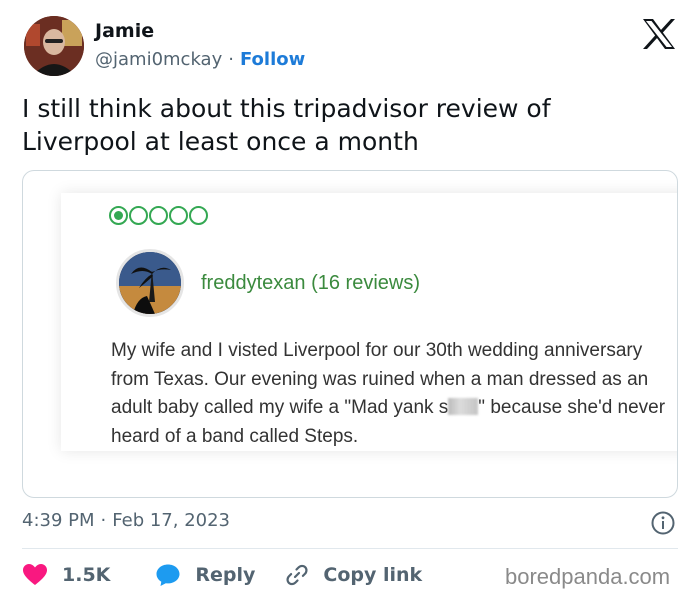 The height and width of the screenshot is (601, 700). I want to click on author-handle-line: @jami0mckay · Follow, so click(200, 59).